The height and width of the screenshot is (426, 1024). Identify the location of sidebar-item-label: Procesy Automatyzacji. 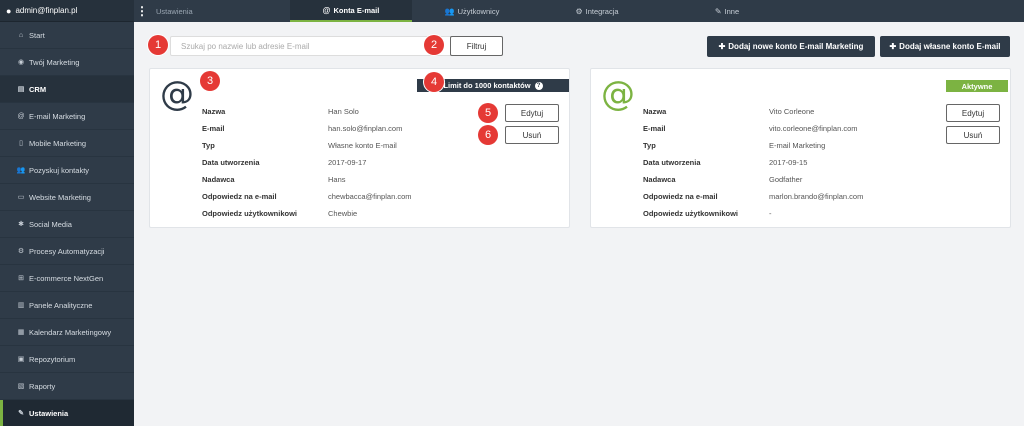
(67, 251).